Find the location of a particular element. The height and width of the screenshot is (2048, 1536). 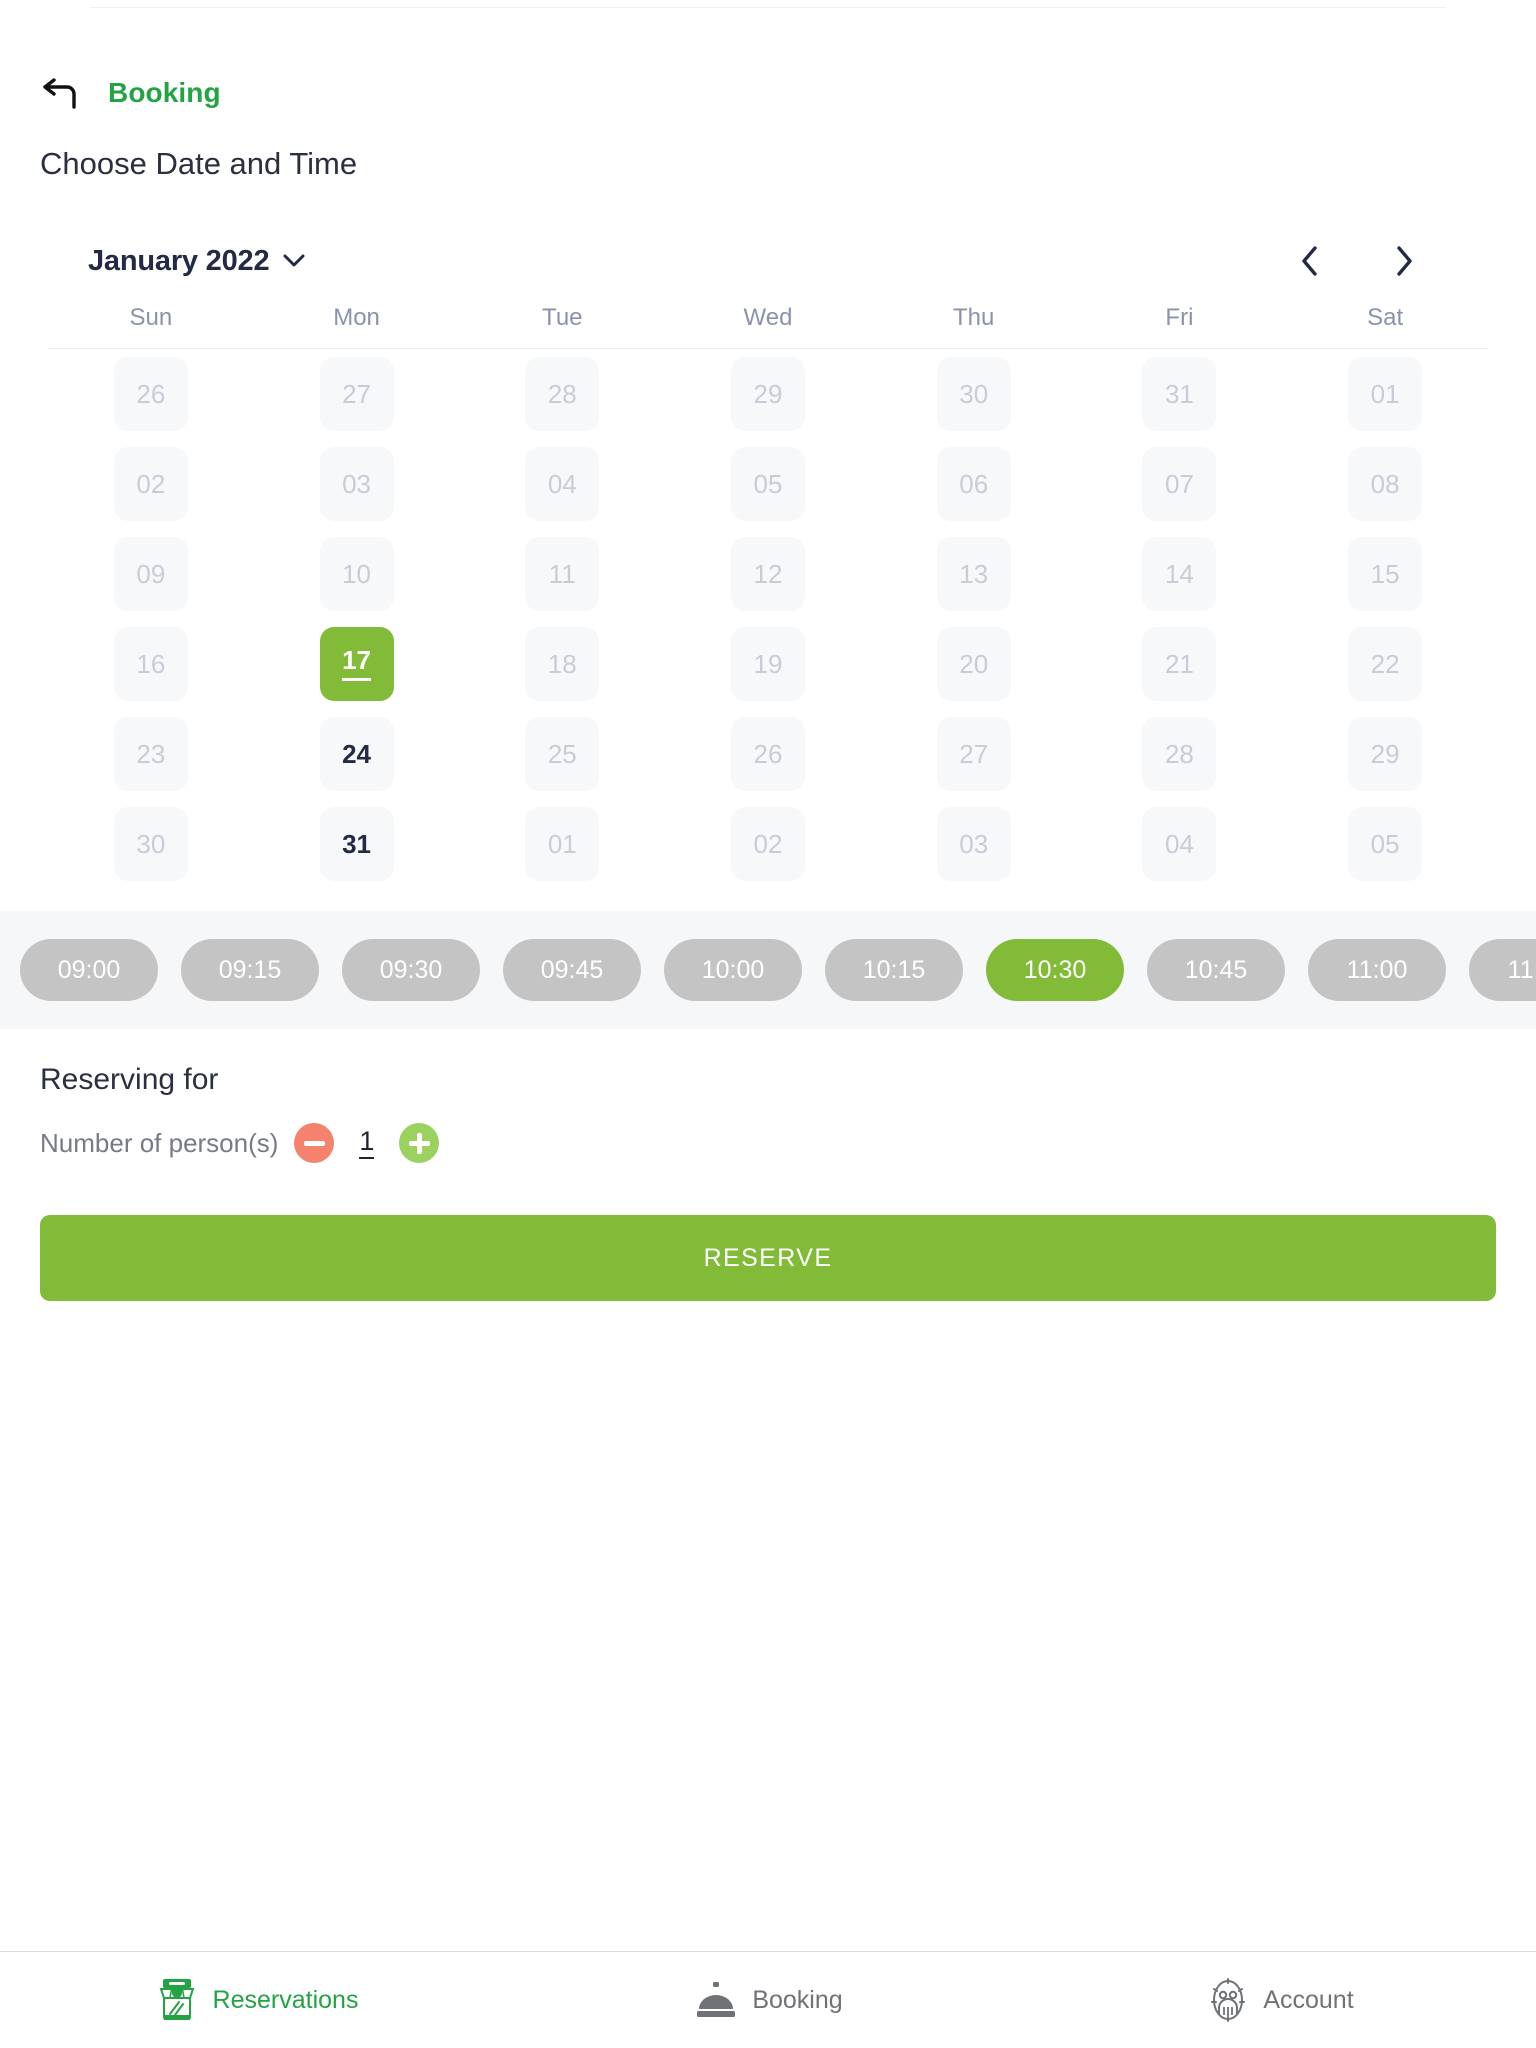

calendar-day-label: 21 is located at coordinates (1179, 664).